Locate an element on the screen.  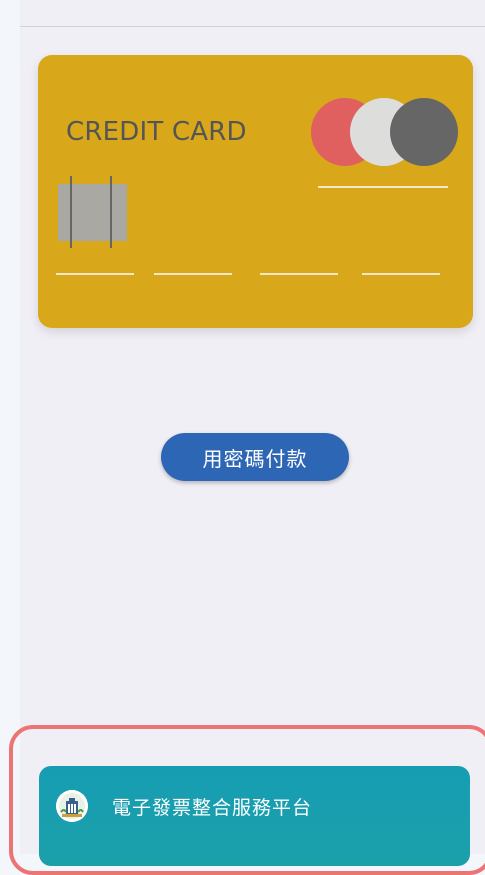
card-logo-circle-right is located at coordinates (424, 132).